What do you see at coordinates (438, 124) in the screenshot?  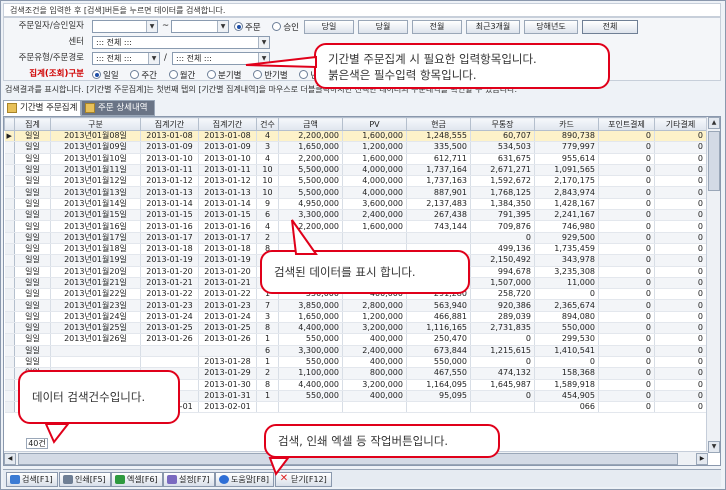 I see `column-header: 현금` at bounding box center [438, 124].